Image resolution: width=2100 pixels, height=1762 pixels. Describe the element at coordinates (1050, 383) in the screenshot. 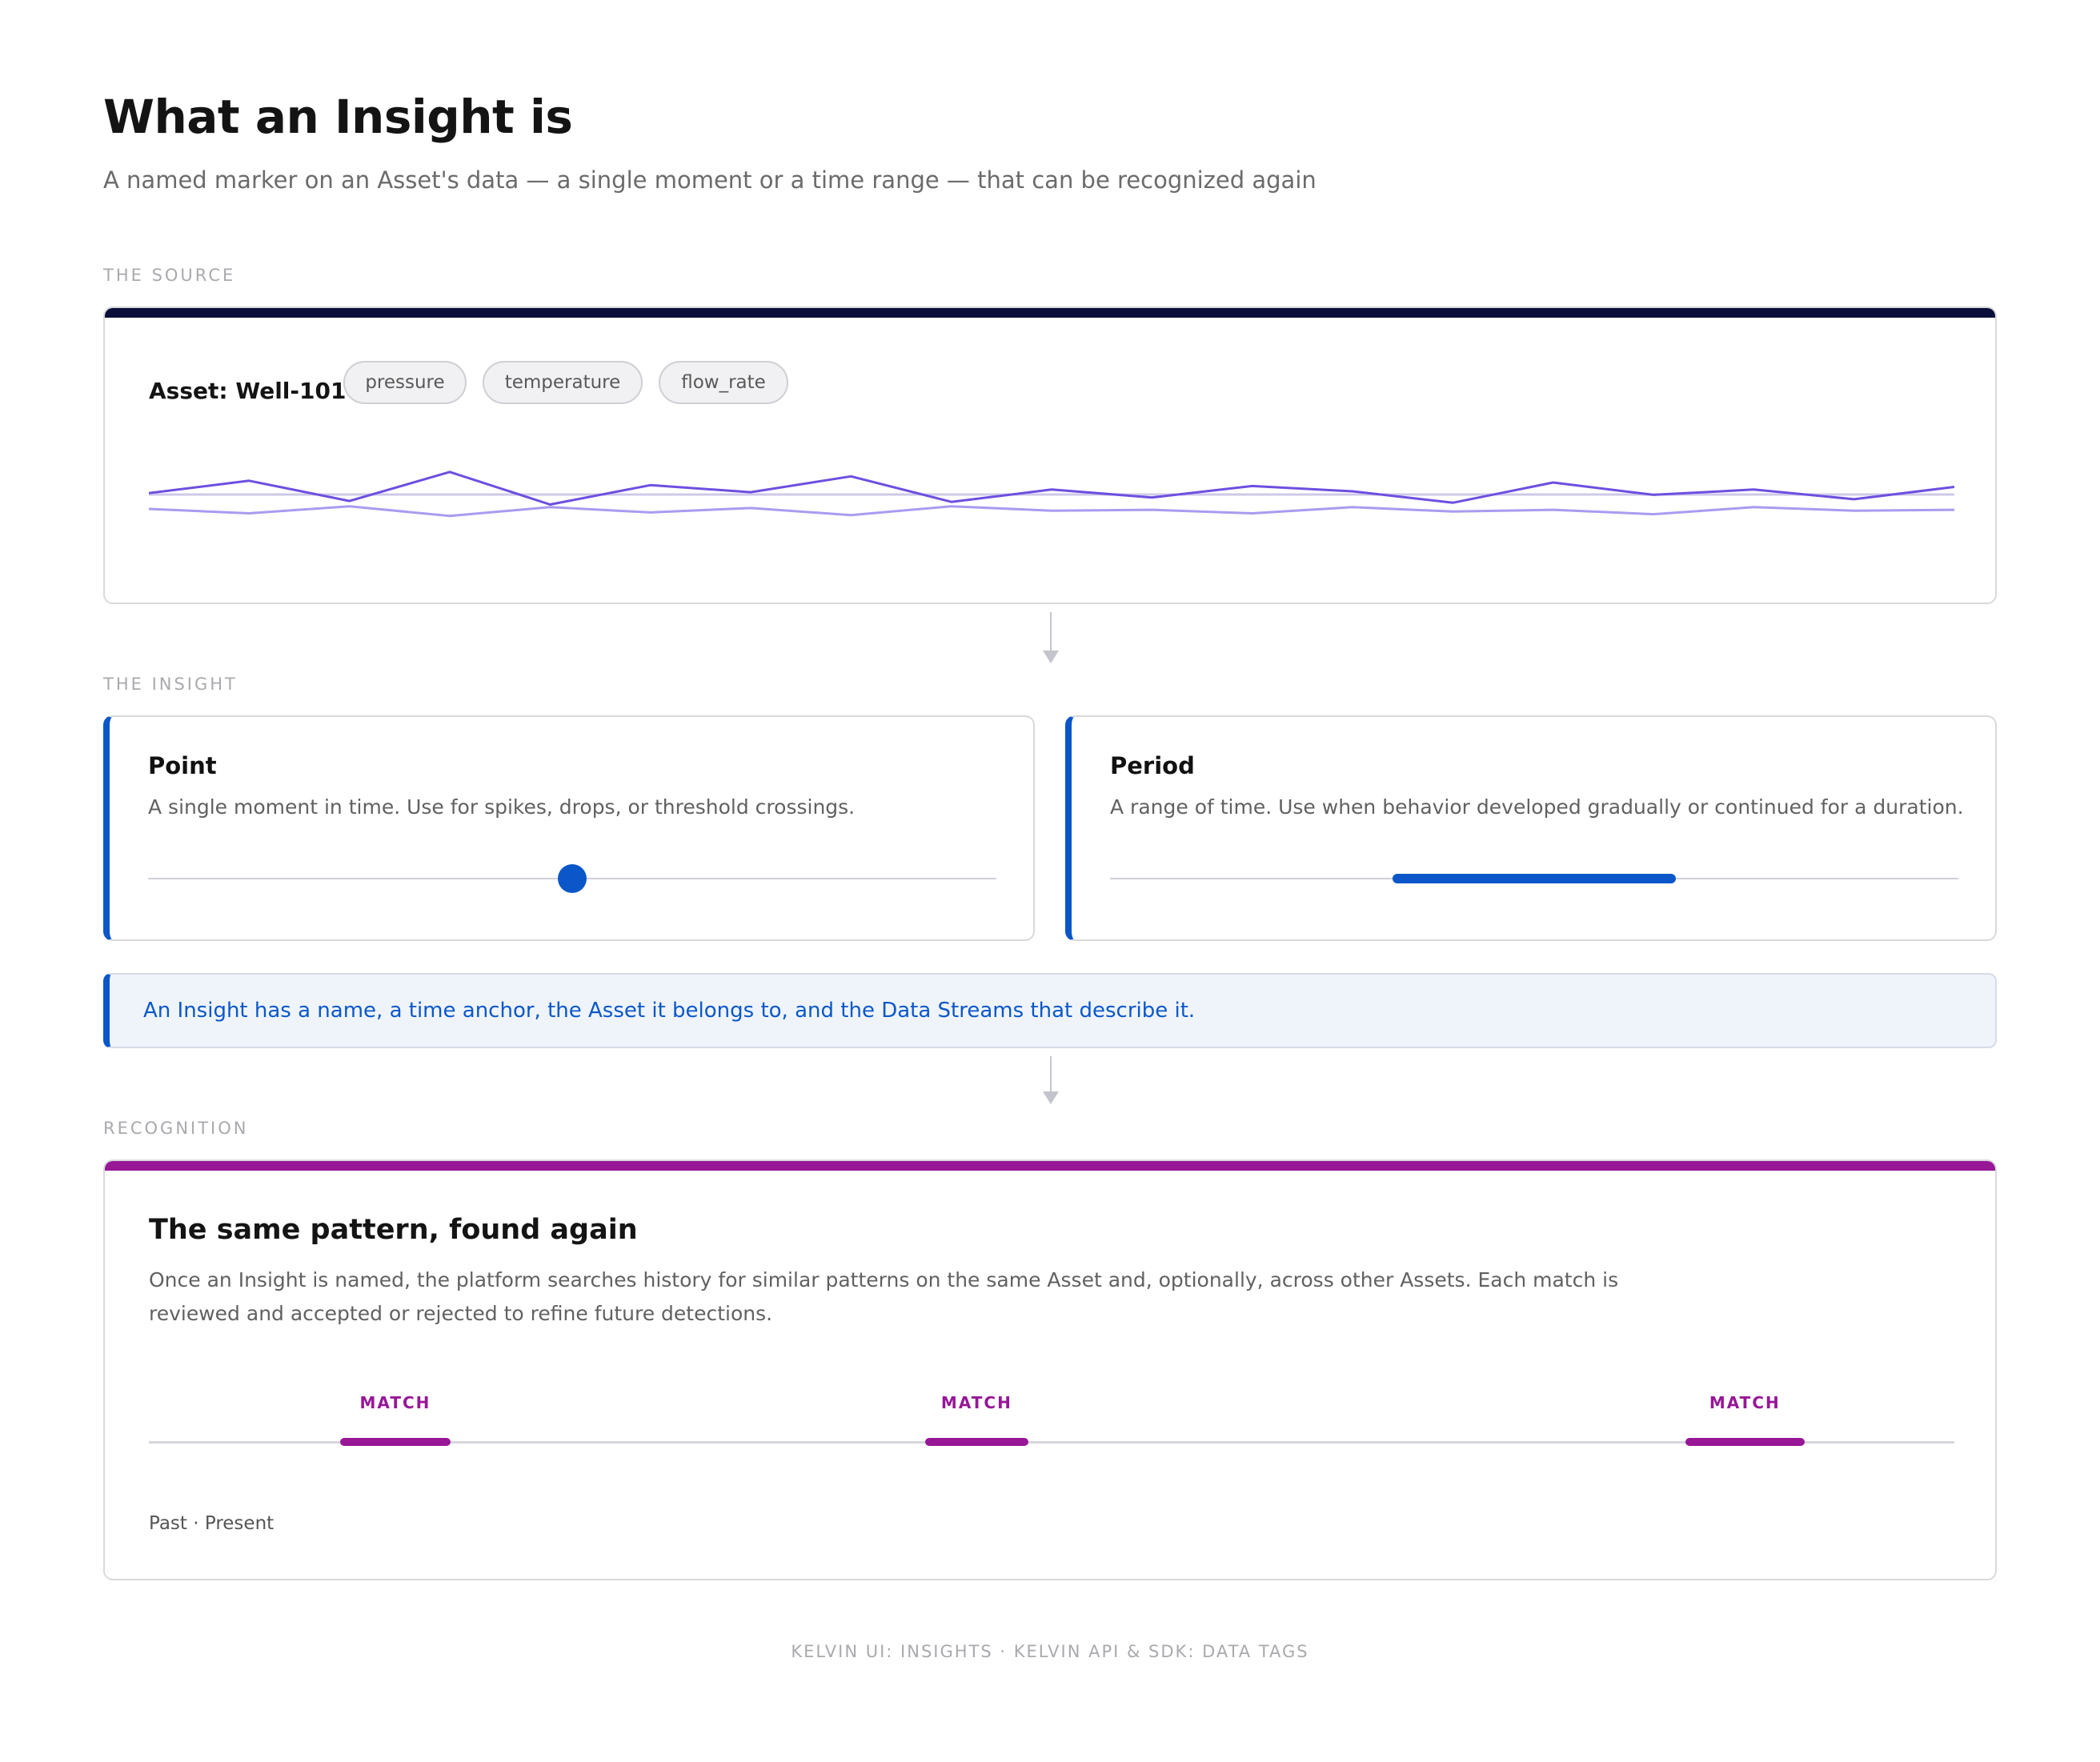

I see `stream-chips: pressure temperature flow_rate` at that location.